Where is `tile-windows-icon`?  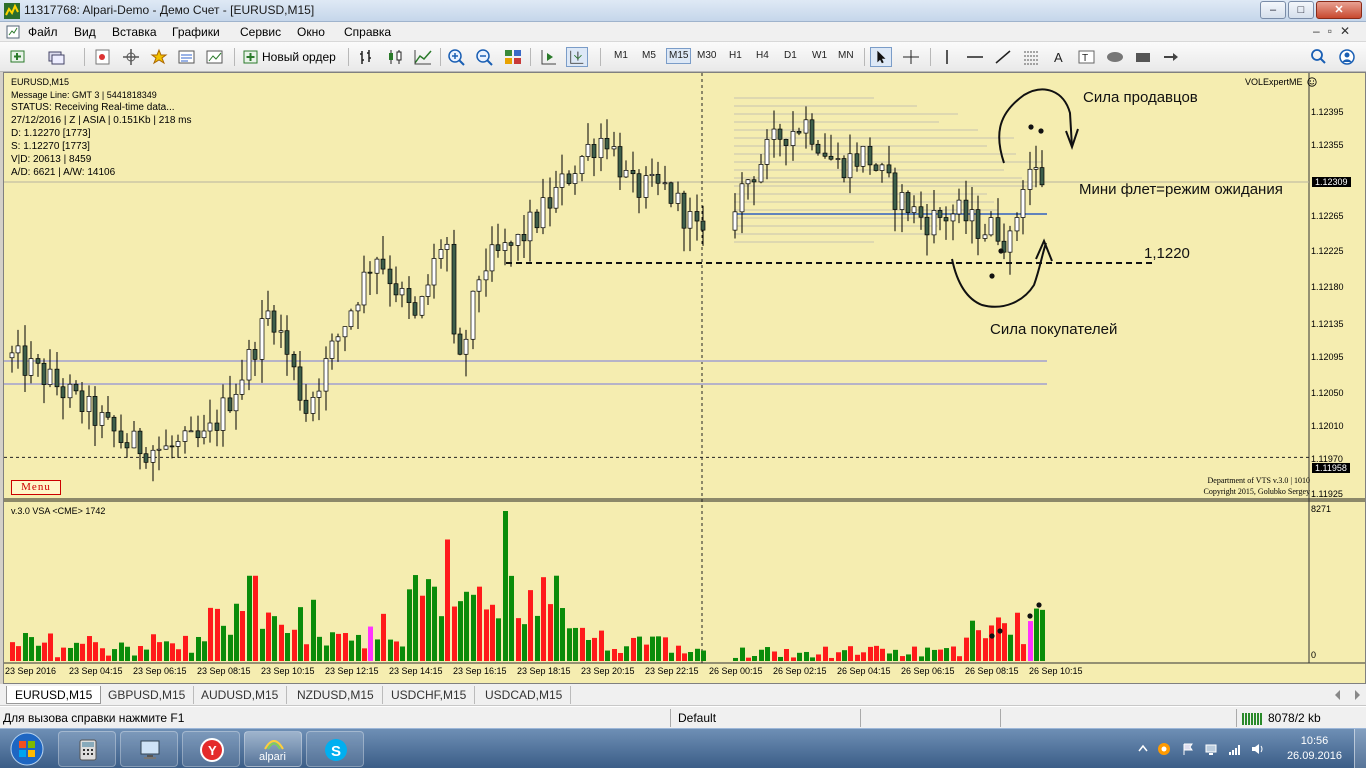 tile-windows-icon is located at coordinates (513, 57).